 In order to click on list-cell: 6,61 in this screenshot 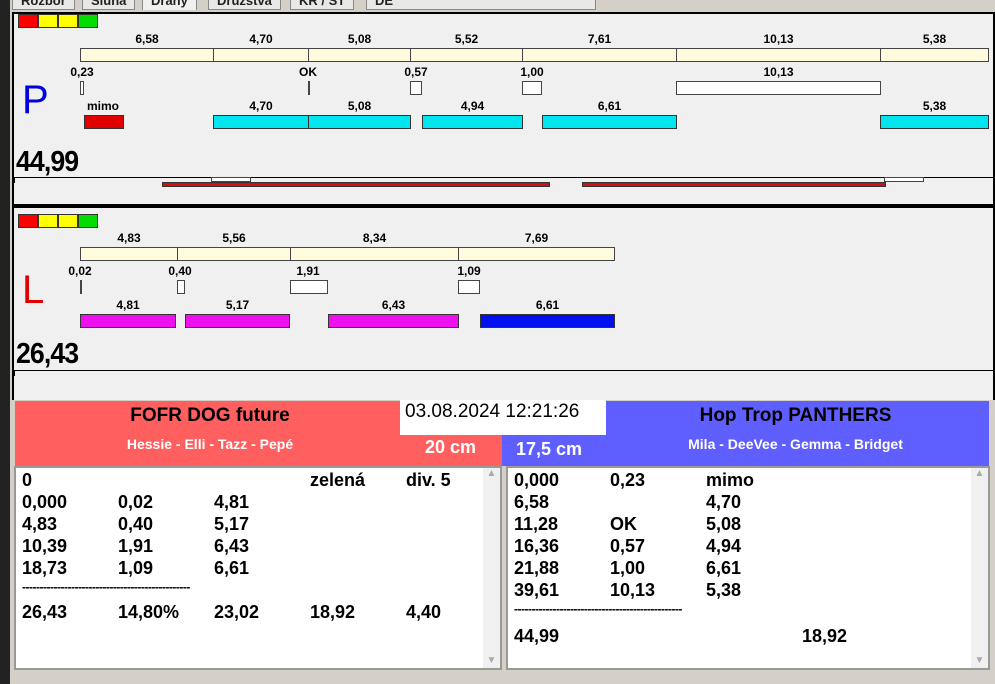, I will do `click(724, 568)`.